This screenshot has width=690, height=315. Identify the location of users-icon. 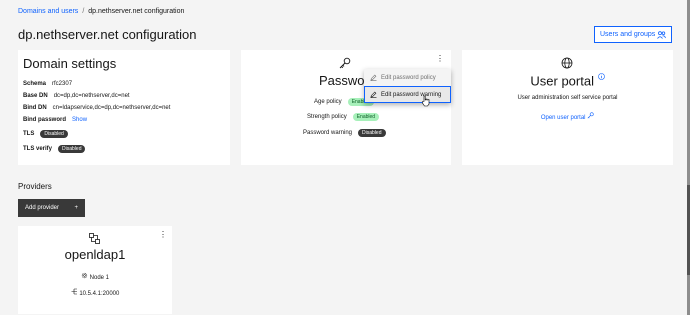
(661, 34).